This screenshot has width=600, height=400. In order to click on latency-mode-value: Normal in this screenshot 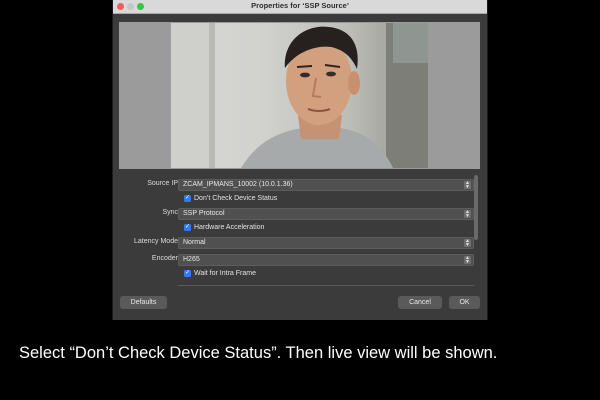, I will do `click(194, 242)`.